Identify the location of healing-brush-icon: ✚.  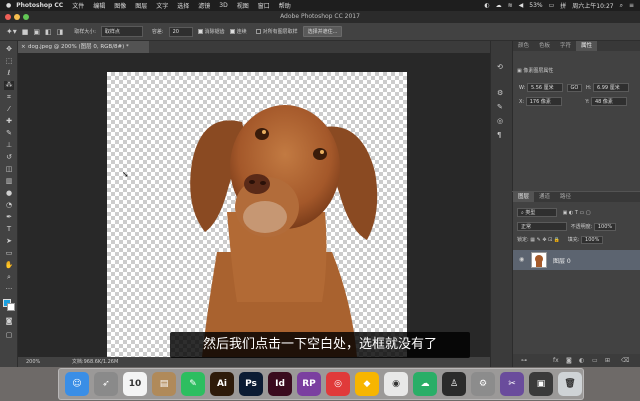
(9, 121).